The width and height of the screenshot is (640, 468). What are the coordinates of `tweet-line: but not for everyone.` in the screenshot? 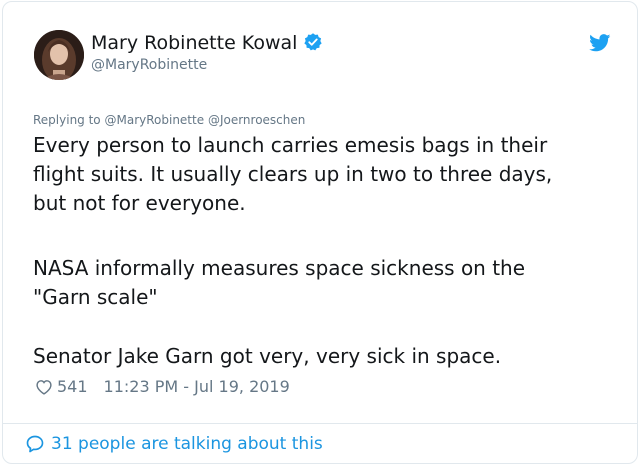 It's located at (139, 203).